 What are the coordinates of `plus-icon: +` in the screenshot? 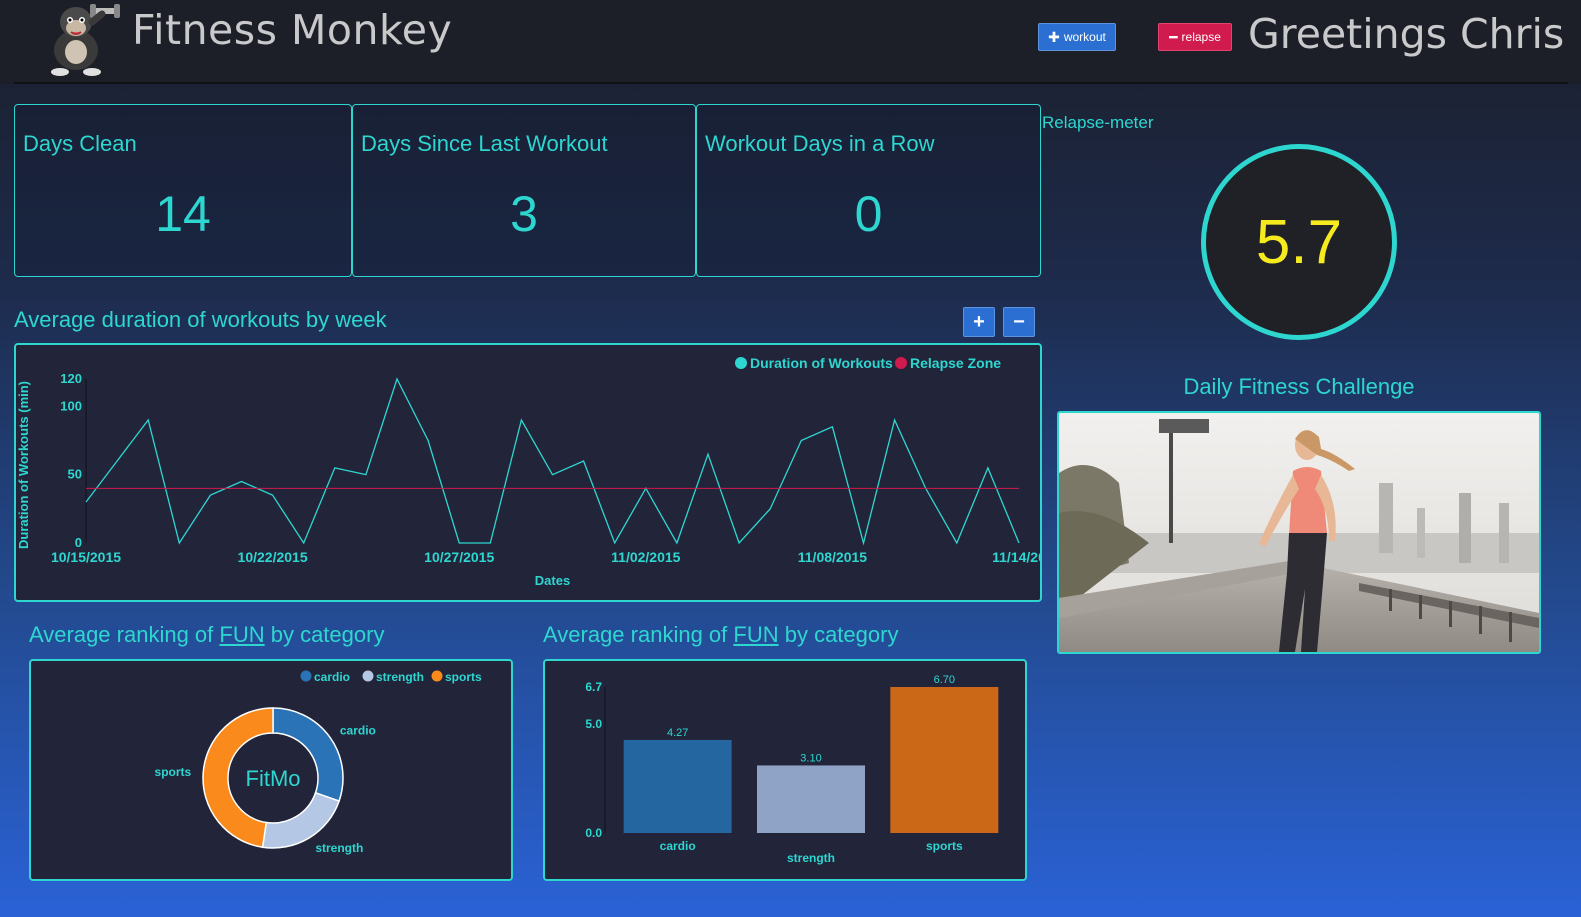 It's located at (979, 321).